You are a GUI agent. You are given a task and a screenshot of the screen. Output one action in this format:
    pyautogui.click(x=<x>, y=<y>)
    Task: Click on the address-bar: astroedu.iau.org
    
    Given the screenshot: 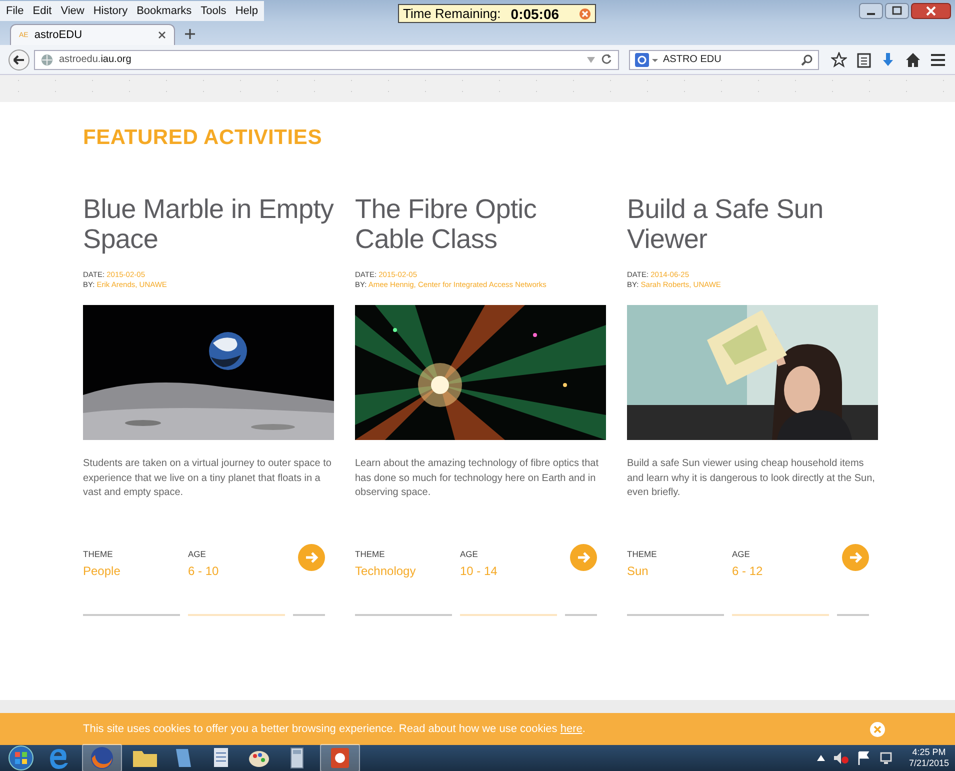 What is the action you would take?
    pyautogui.click(x=326, y=60)
    